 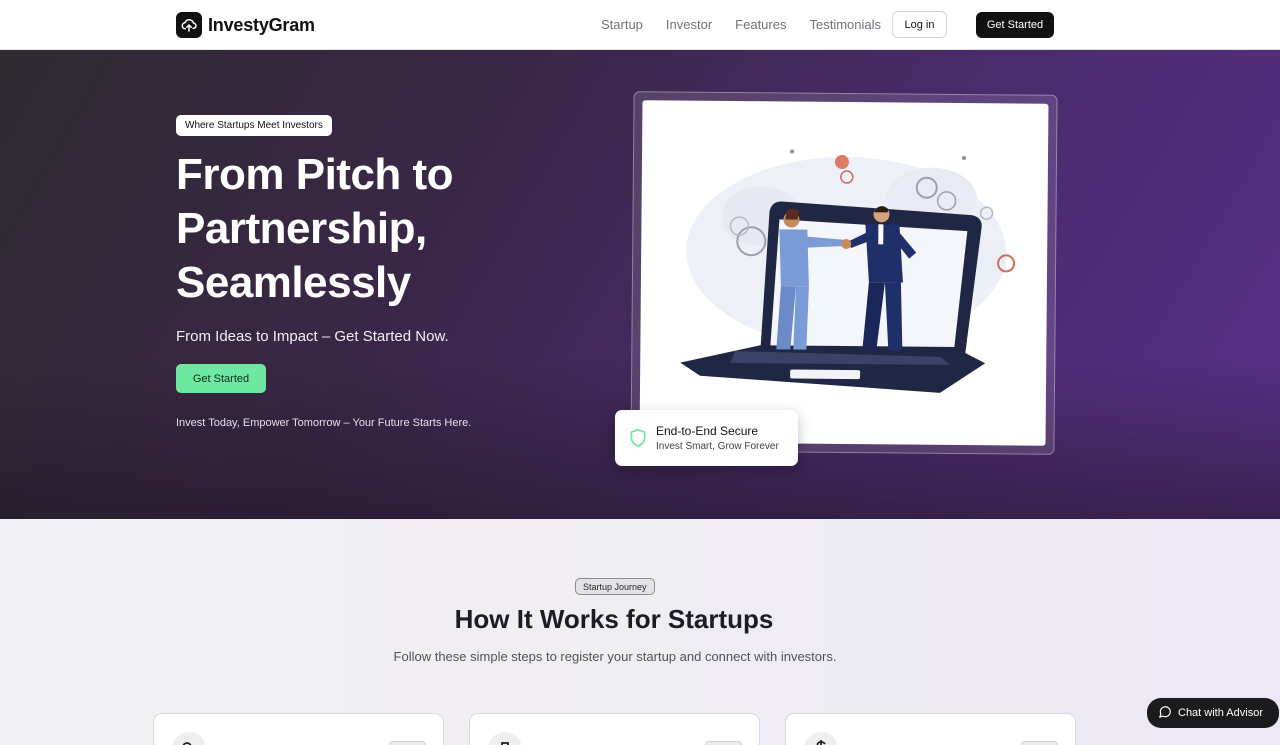 I want to click on hero-get-started-button: Get Started, so click(x=221, y=378).